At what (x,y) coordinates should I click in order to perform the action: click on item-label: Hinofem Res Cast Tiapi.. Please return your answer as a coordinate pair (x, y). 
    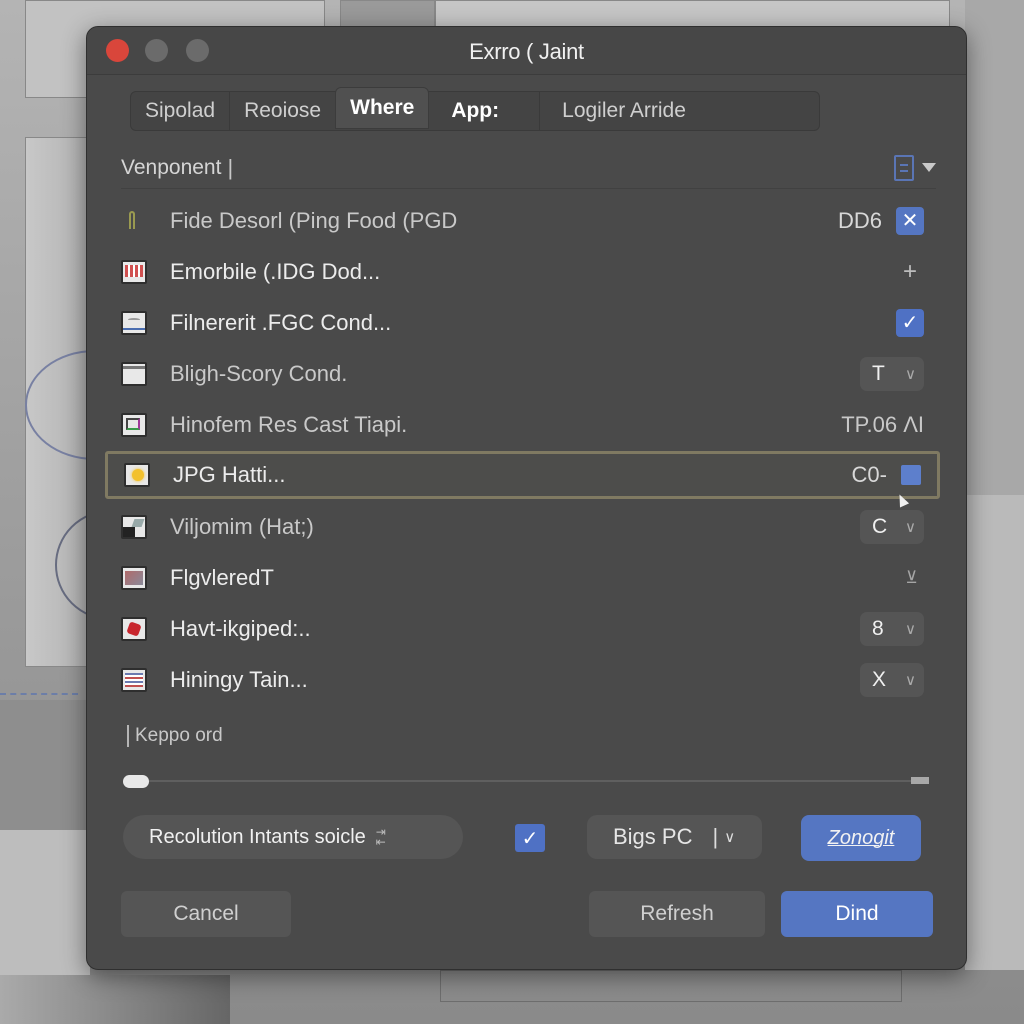
    Looking at the image, I should click on (289, 424).